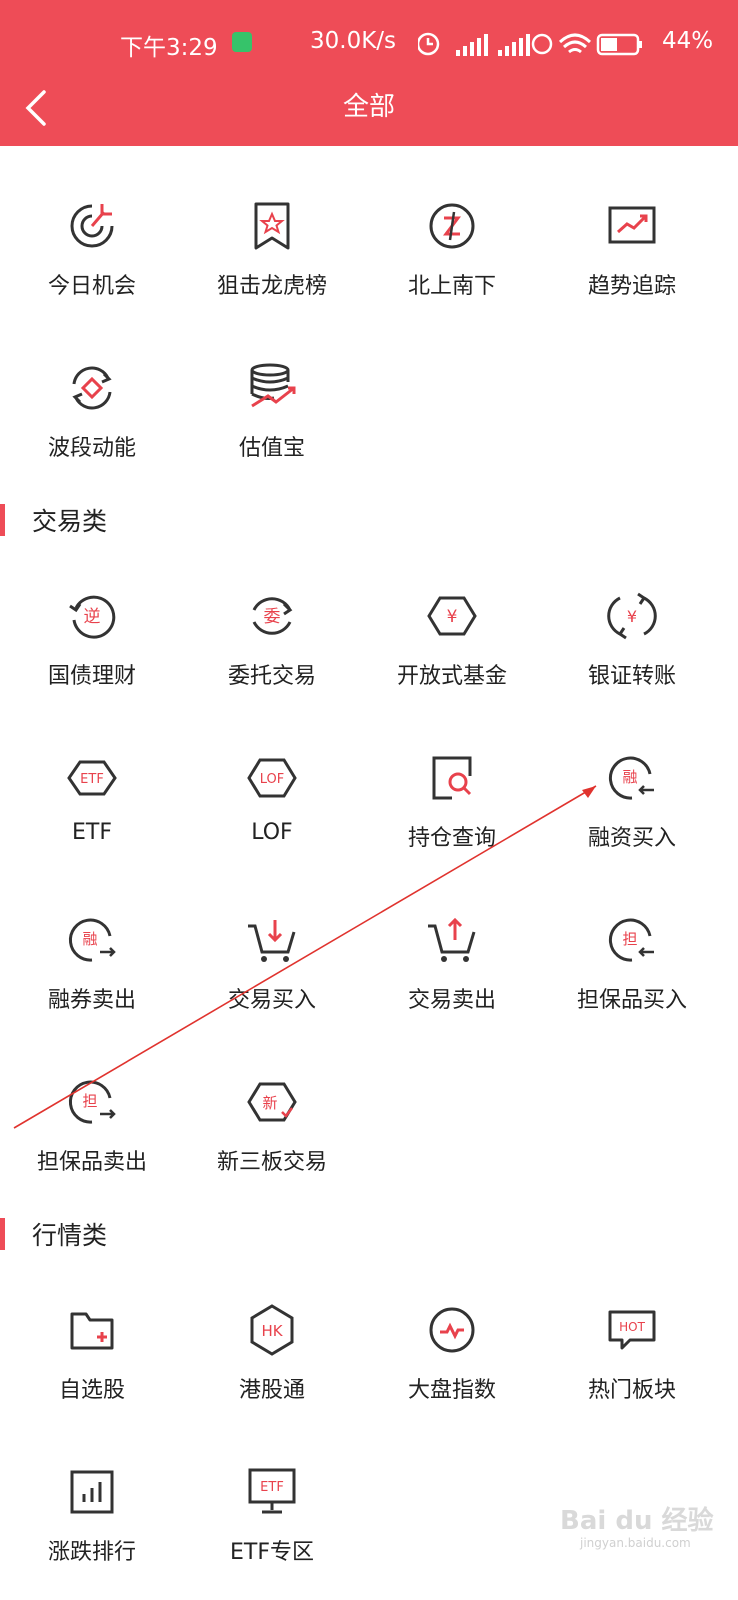 Image resolution: width=738 pixels, height=1600 pixels. I want to click on item-label: 委托交易, so click(271, 676).